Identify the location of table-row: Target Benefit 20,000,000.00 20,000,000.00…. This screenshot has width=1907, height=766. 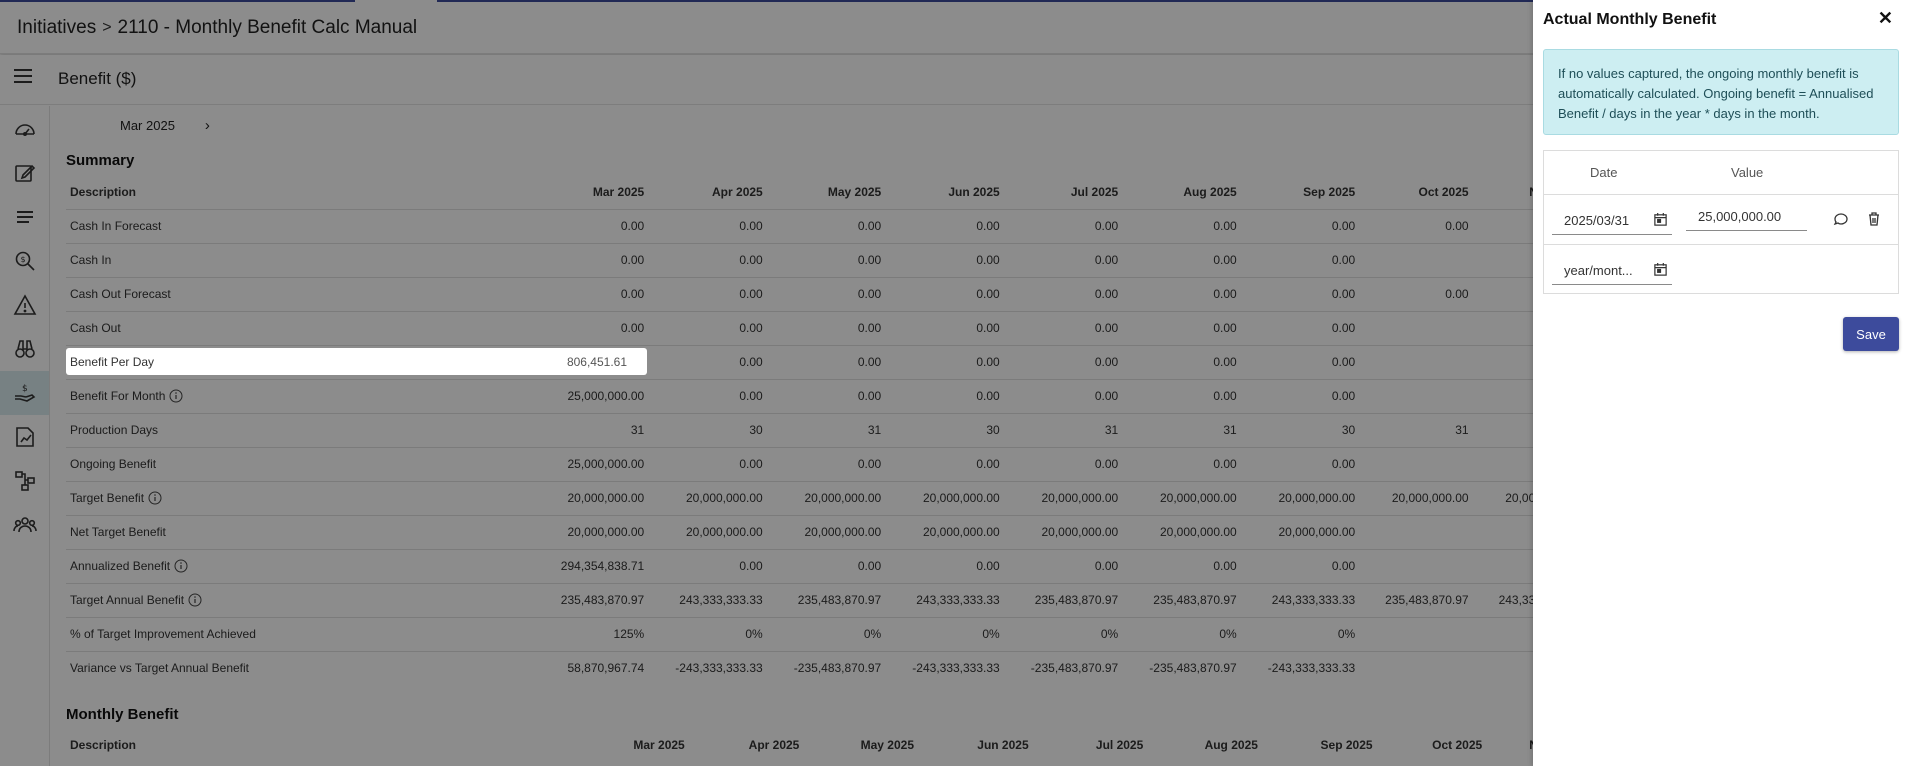
(826, 497).